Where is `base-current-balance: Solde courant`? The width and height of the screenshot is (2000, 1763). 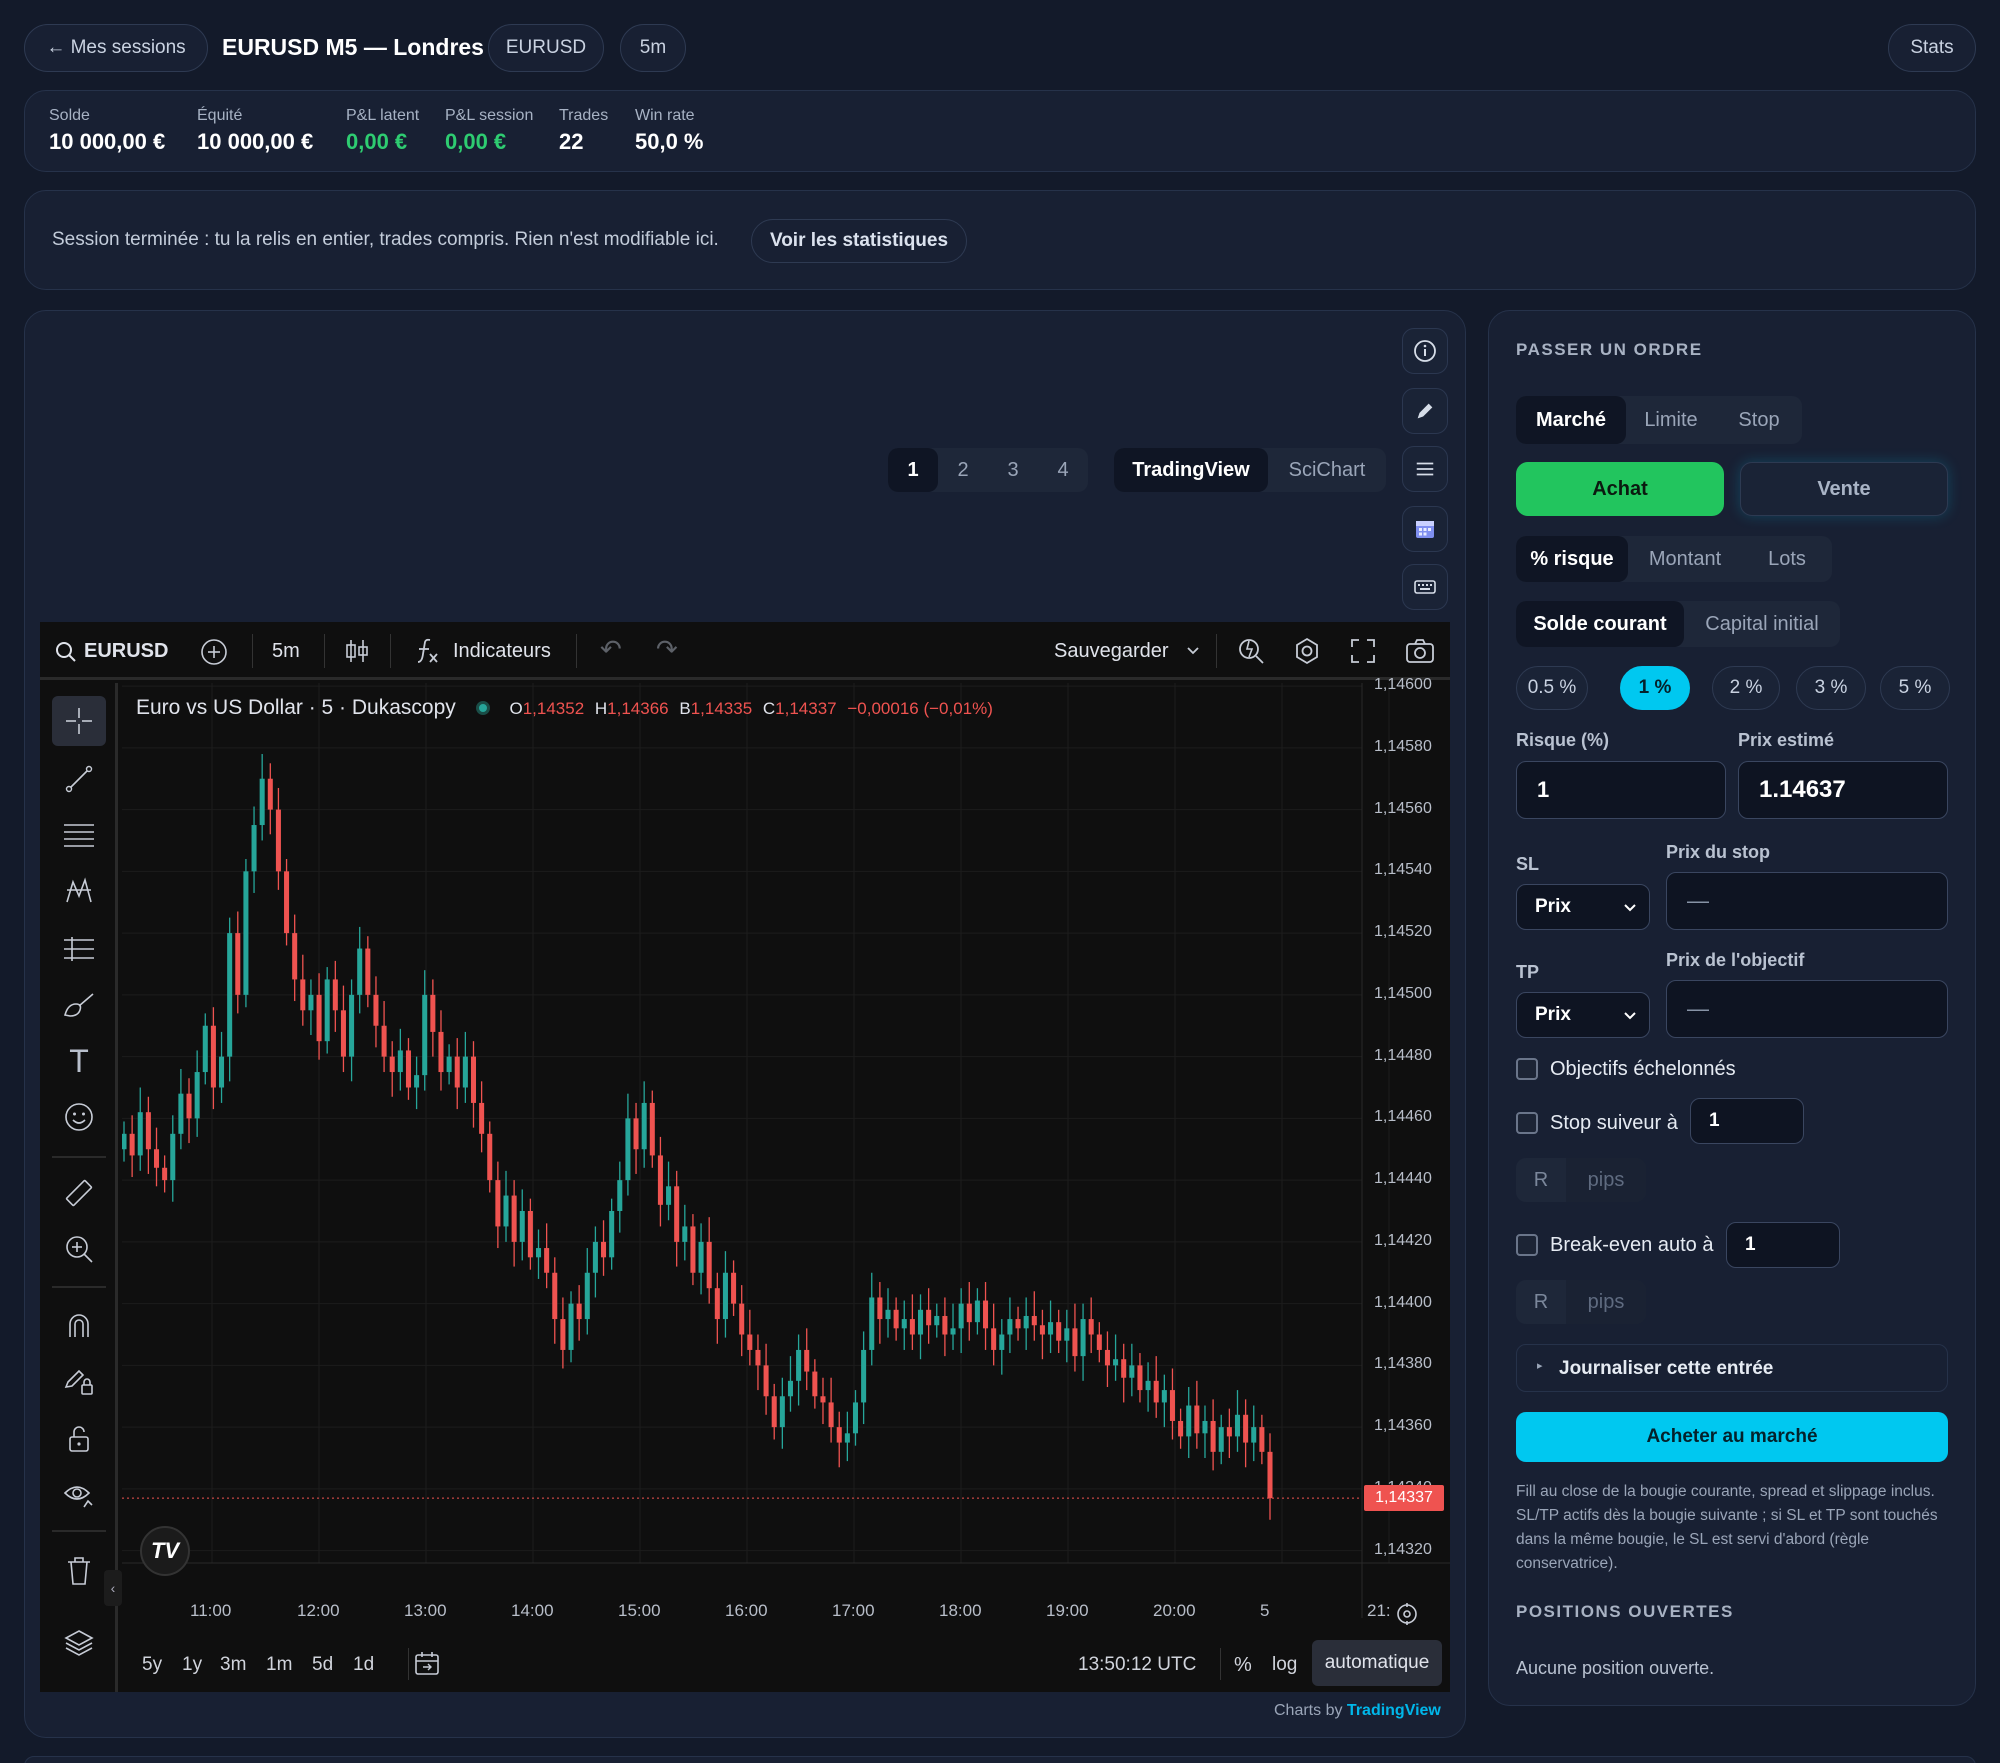 base-current-balance: Solde courant is located at coordinates (1600, 624).